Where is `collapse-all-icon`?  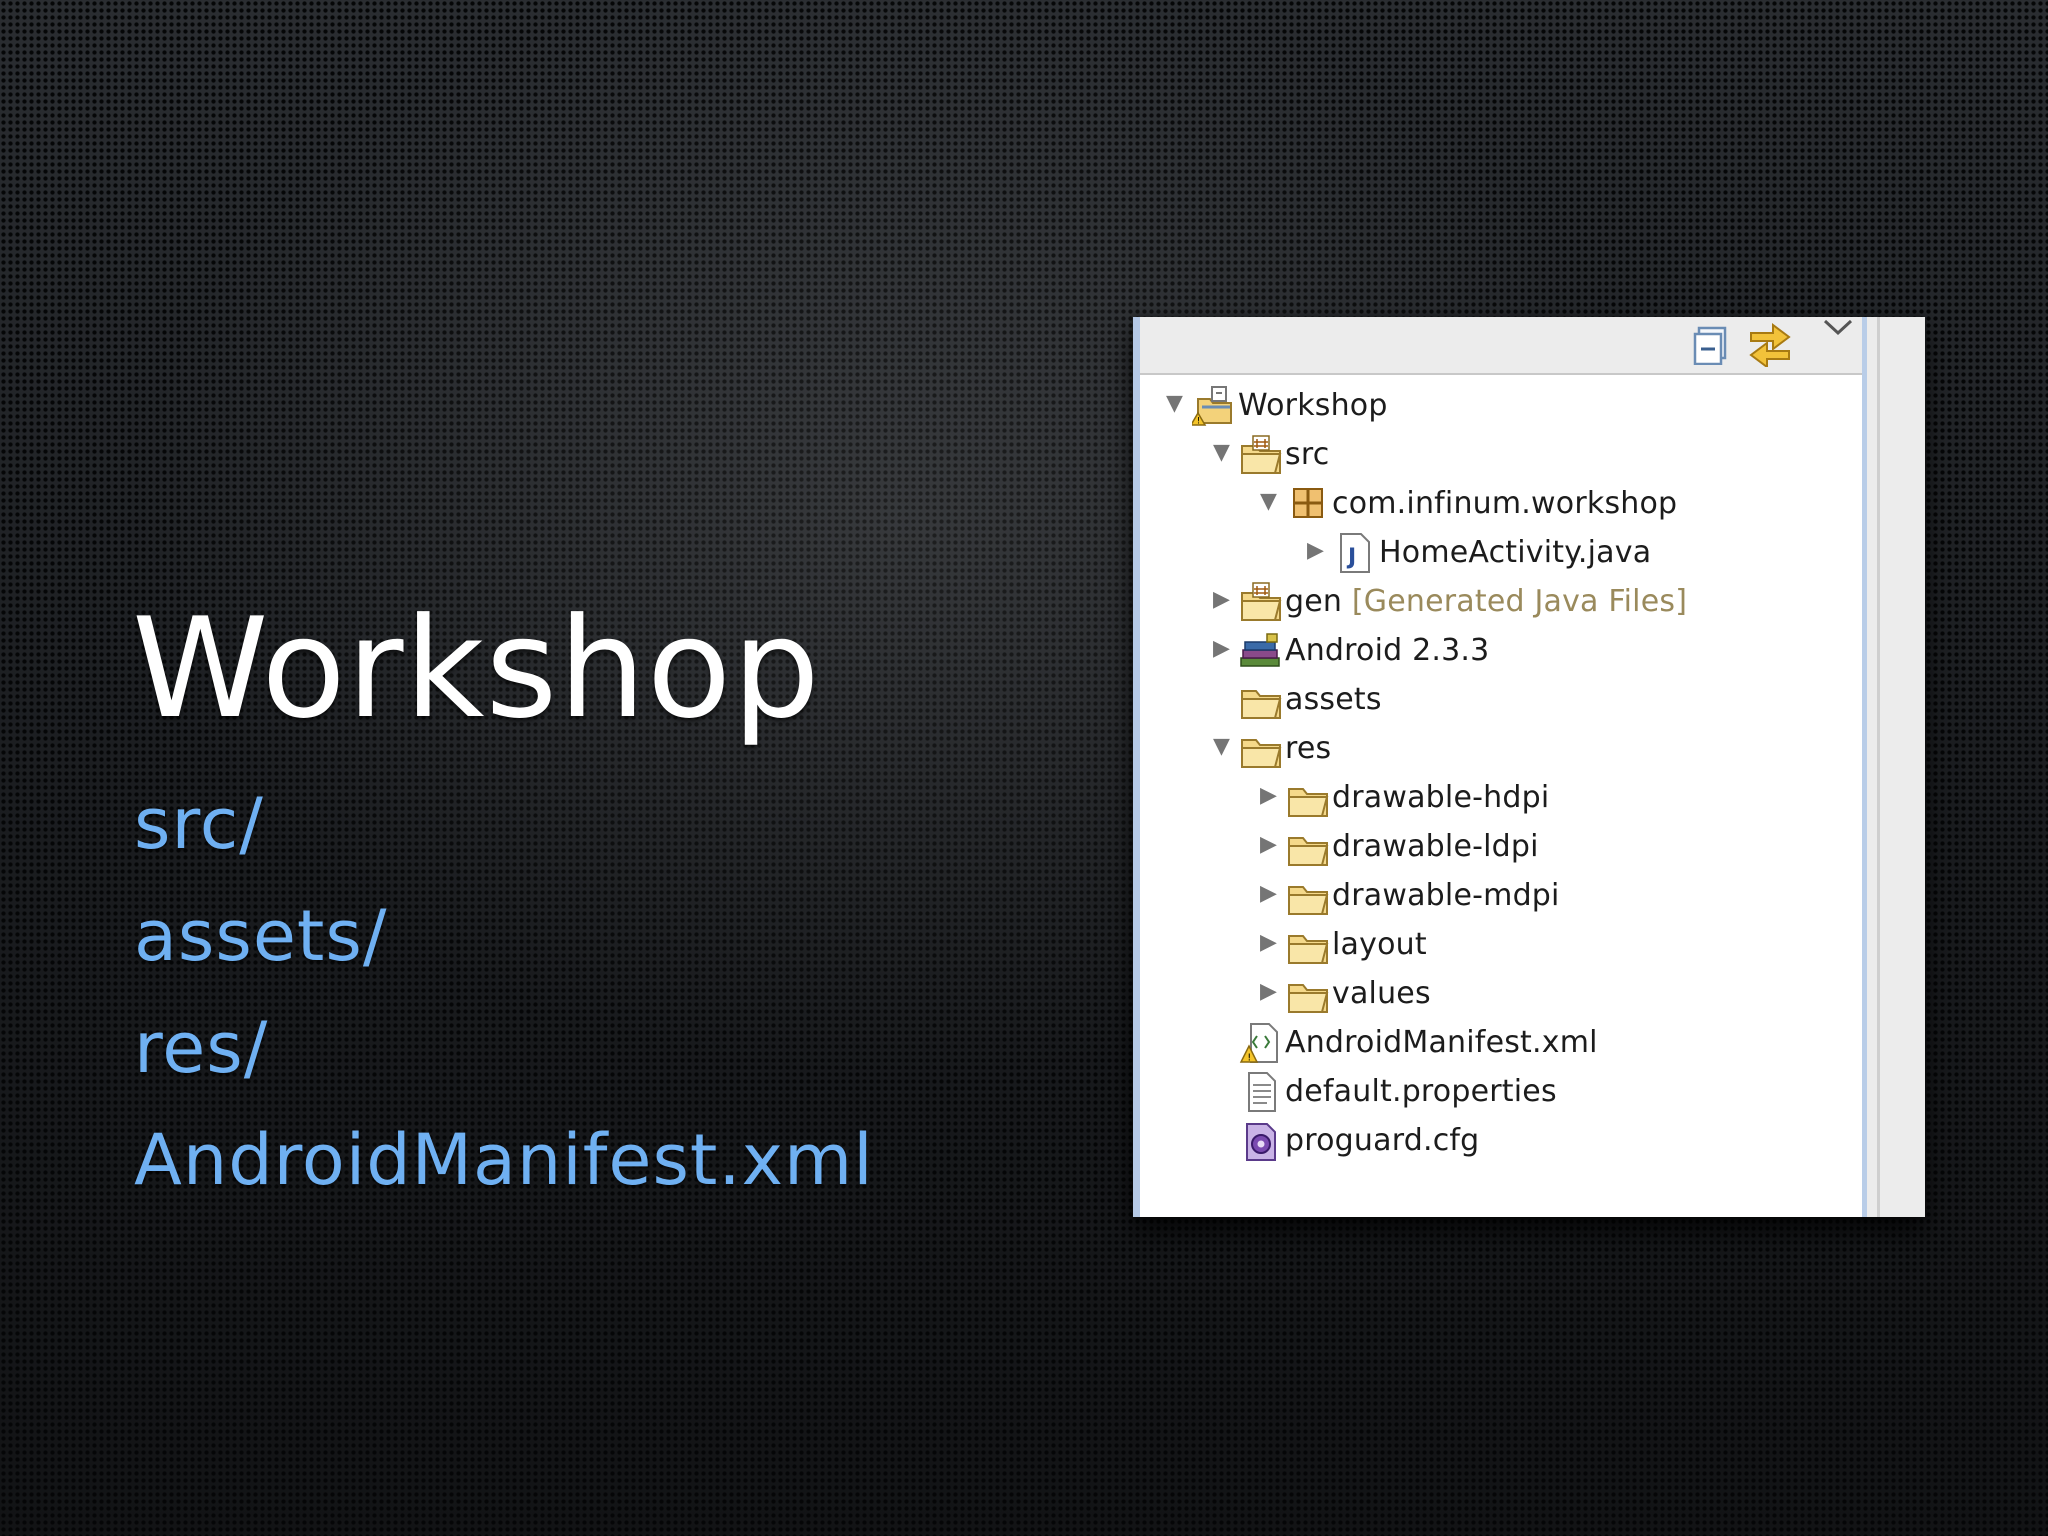
collapse-all-icon is located at coordinates (1713, 345).